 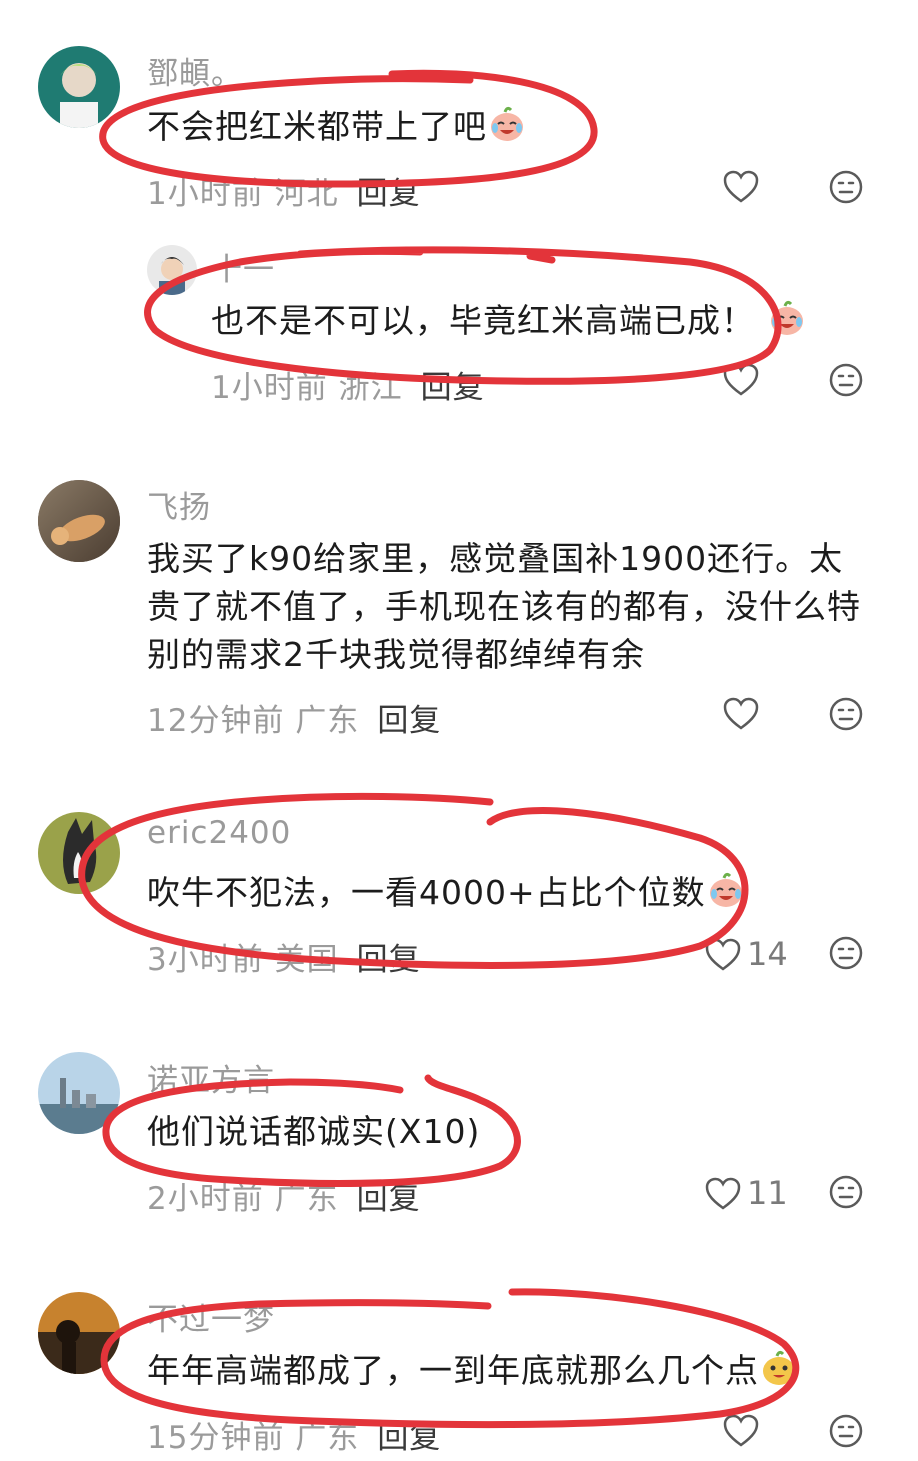 What do you see at coordinates (317, 126) in the screenshot?
I see `comment-text-content: 不会把红米都带上了吧` at bounding box center [317, 126].